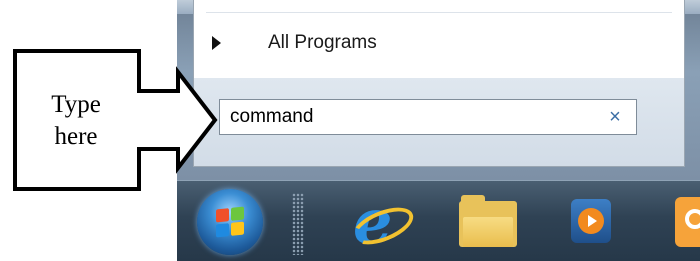 The width and height of the screenshot is (700, 261). What do you see at coordinates (439, 12) in the screenshot?
I see `pane-divider` at bounding box center [439, 12].